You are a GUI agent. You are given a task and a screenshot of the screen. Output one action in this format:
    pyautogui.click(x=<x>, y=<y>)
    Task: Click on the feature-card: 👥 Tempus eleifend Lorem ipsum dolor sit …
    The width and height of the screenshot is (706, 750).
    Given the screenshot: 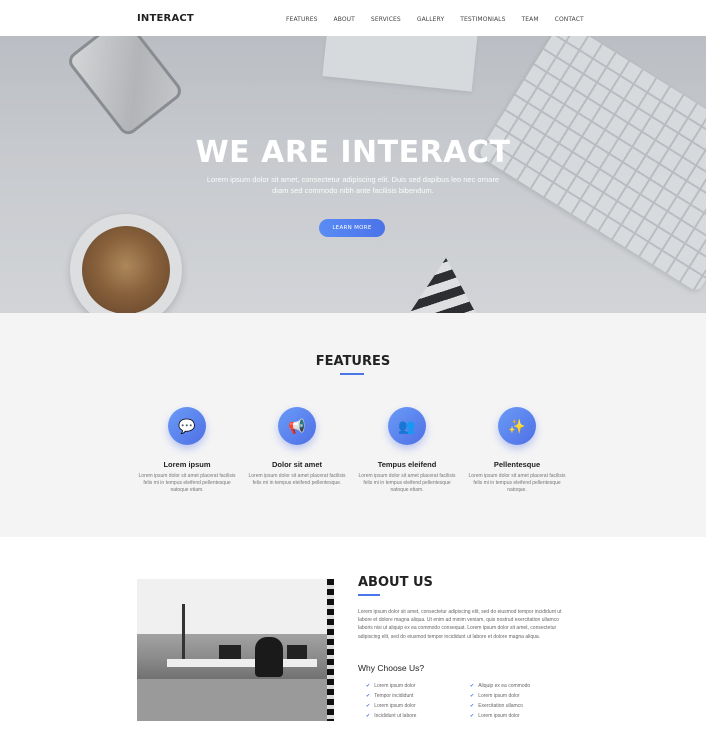 What is the action you would take?
    pyautogui.click(x=407, y=450)
    